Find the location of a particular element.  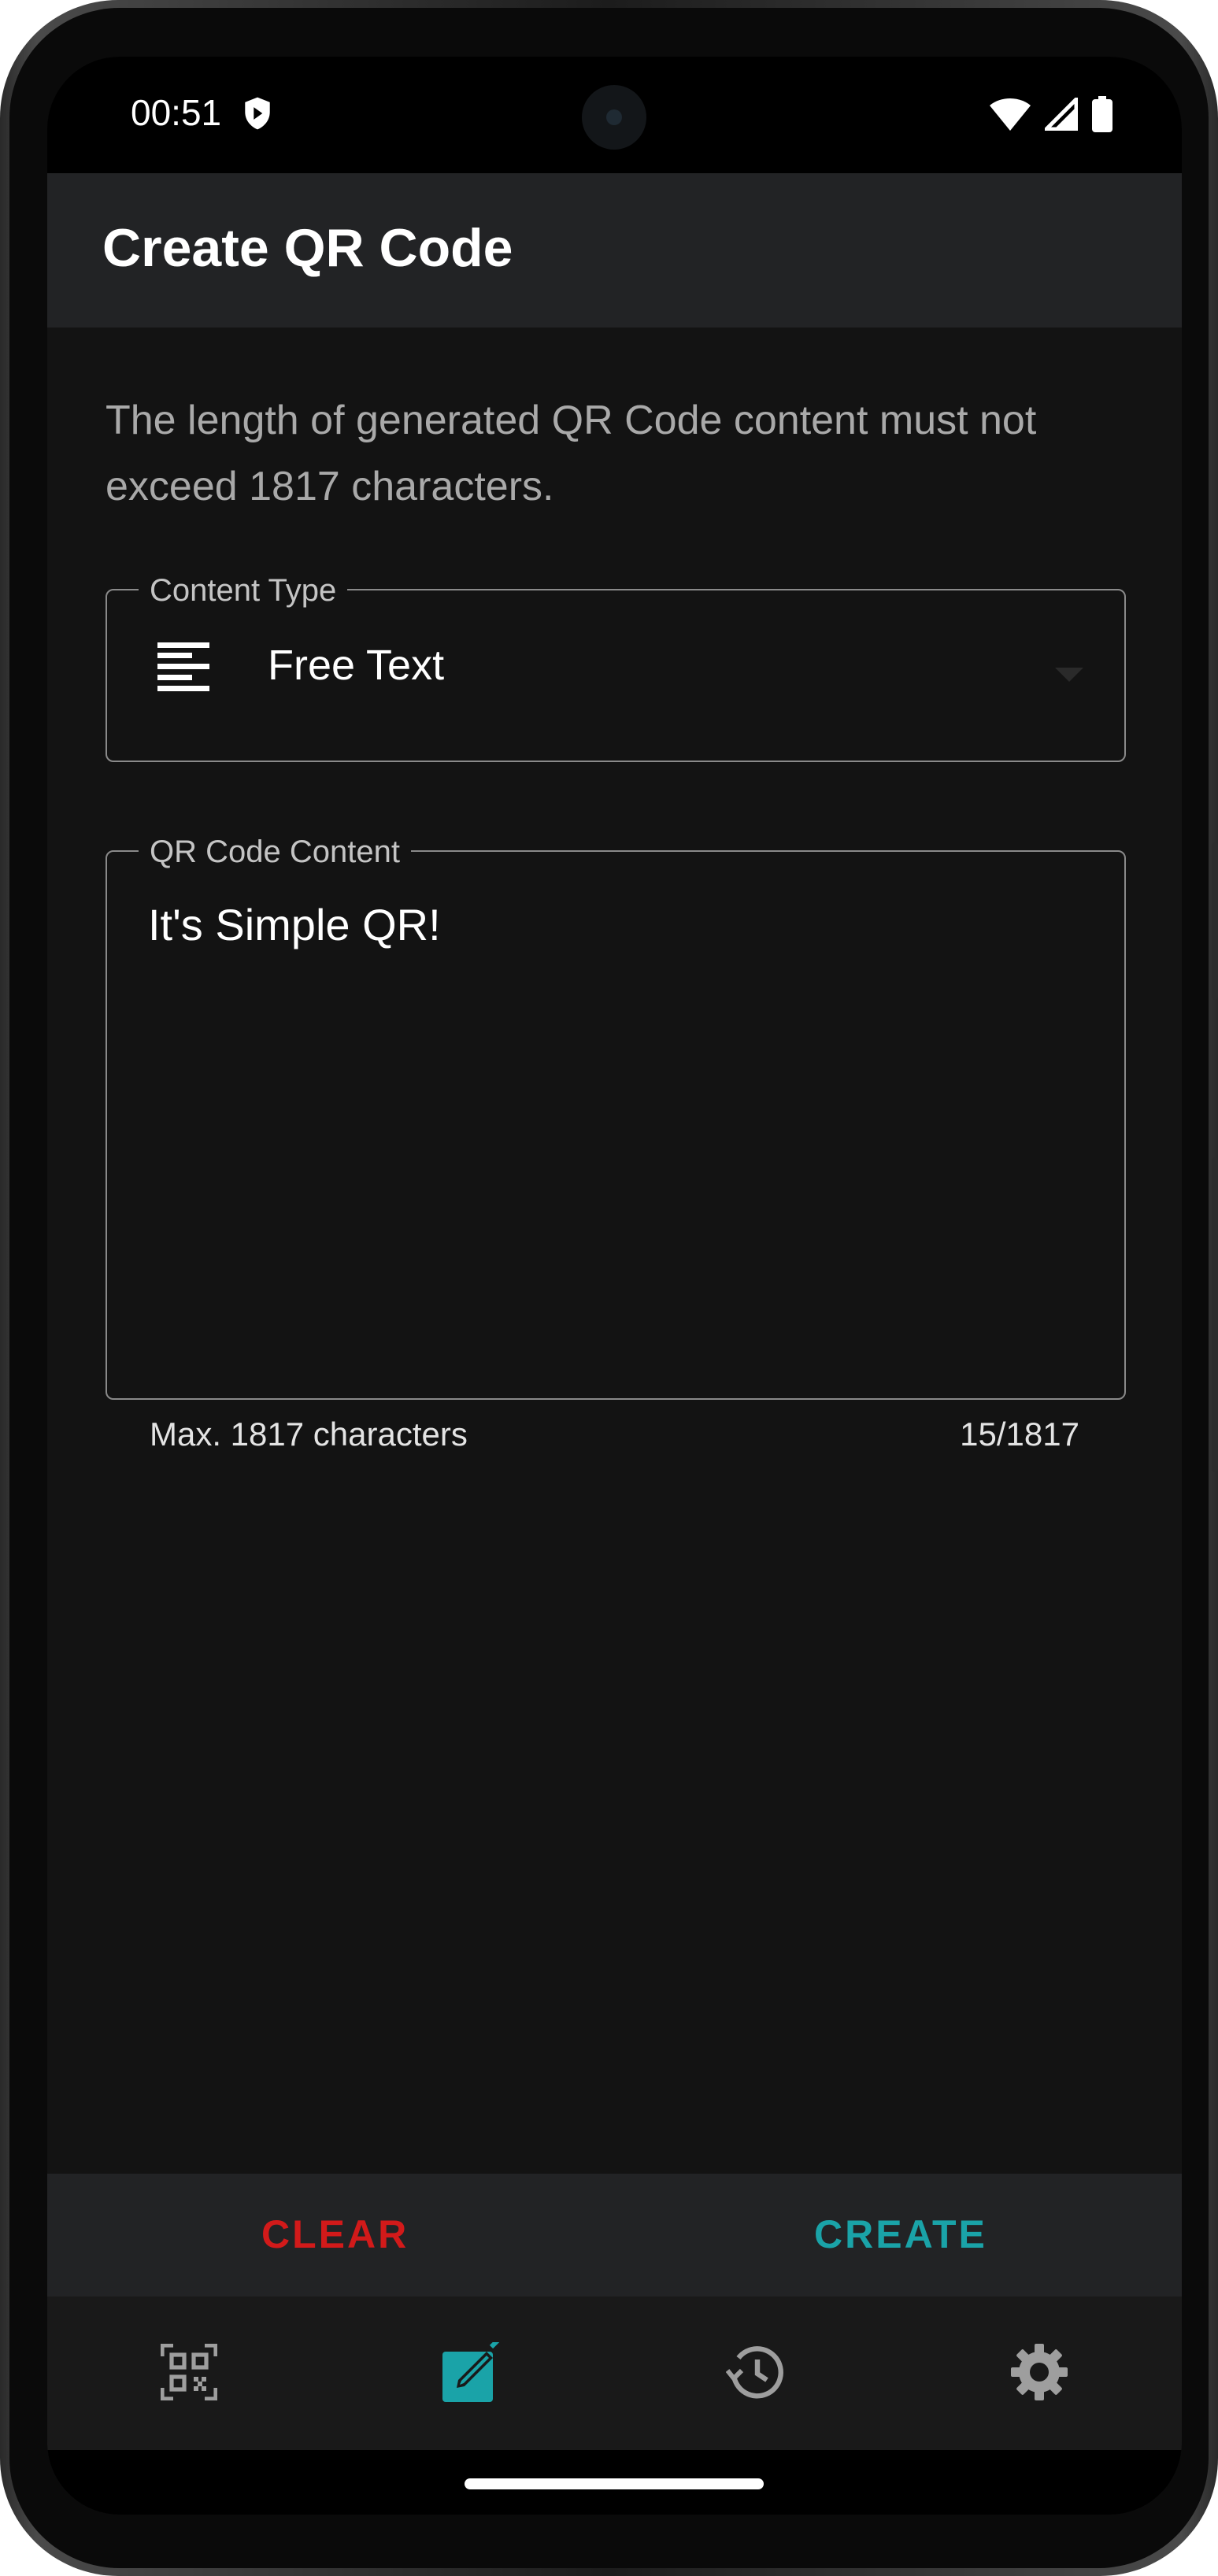

nav-create is located at coordinates (472, 2372).